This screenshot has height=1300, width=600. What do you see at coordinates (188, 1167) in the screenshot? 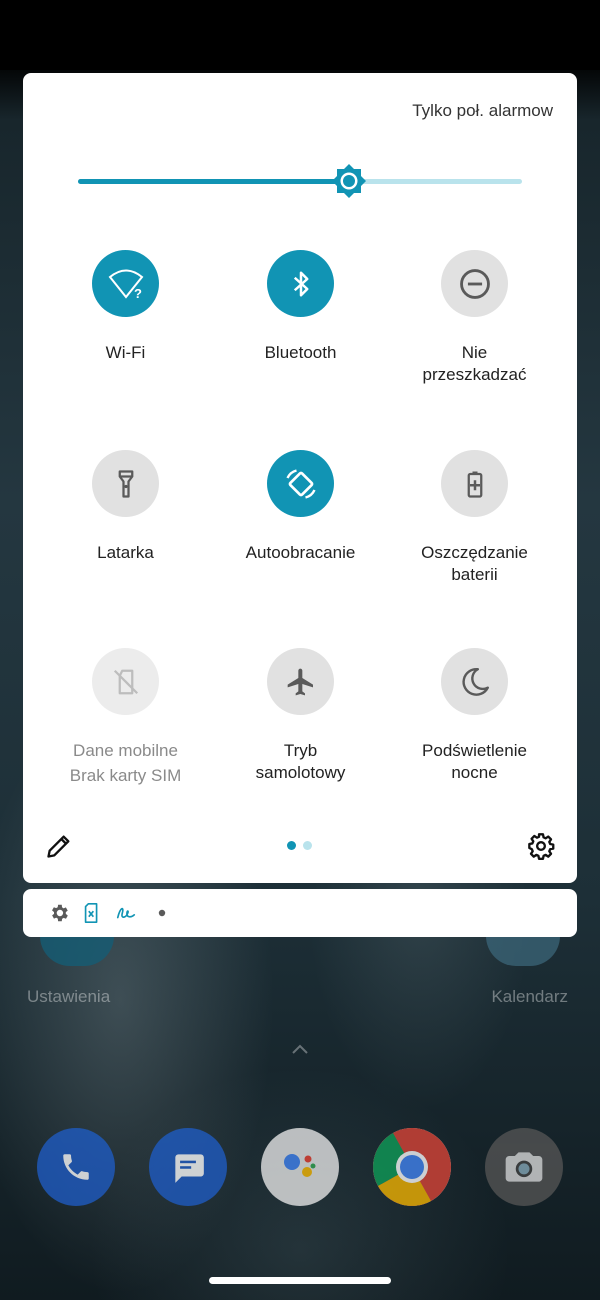
I see `messages-icon` at bounding box center [188, 1167].